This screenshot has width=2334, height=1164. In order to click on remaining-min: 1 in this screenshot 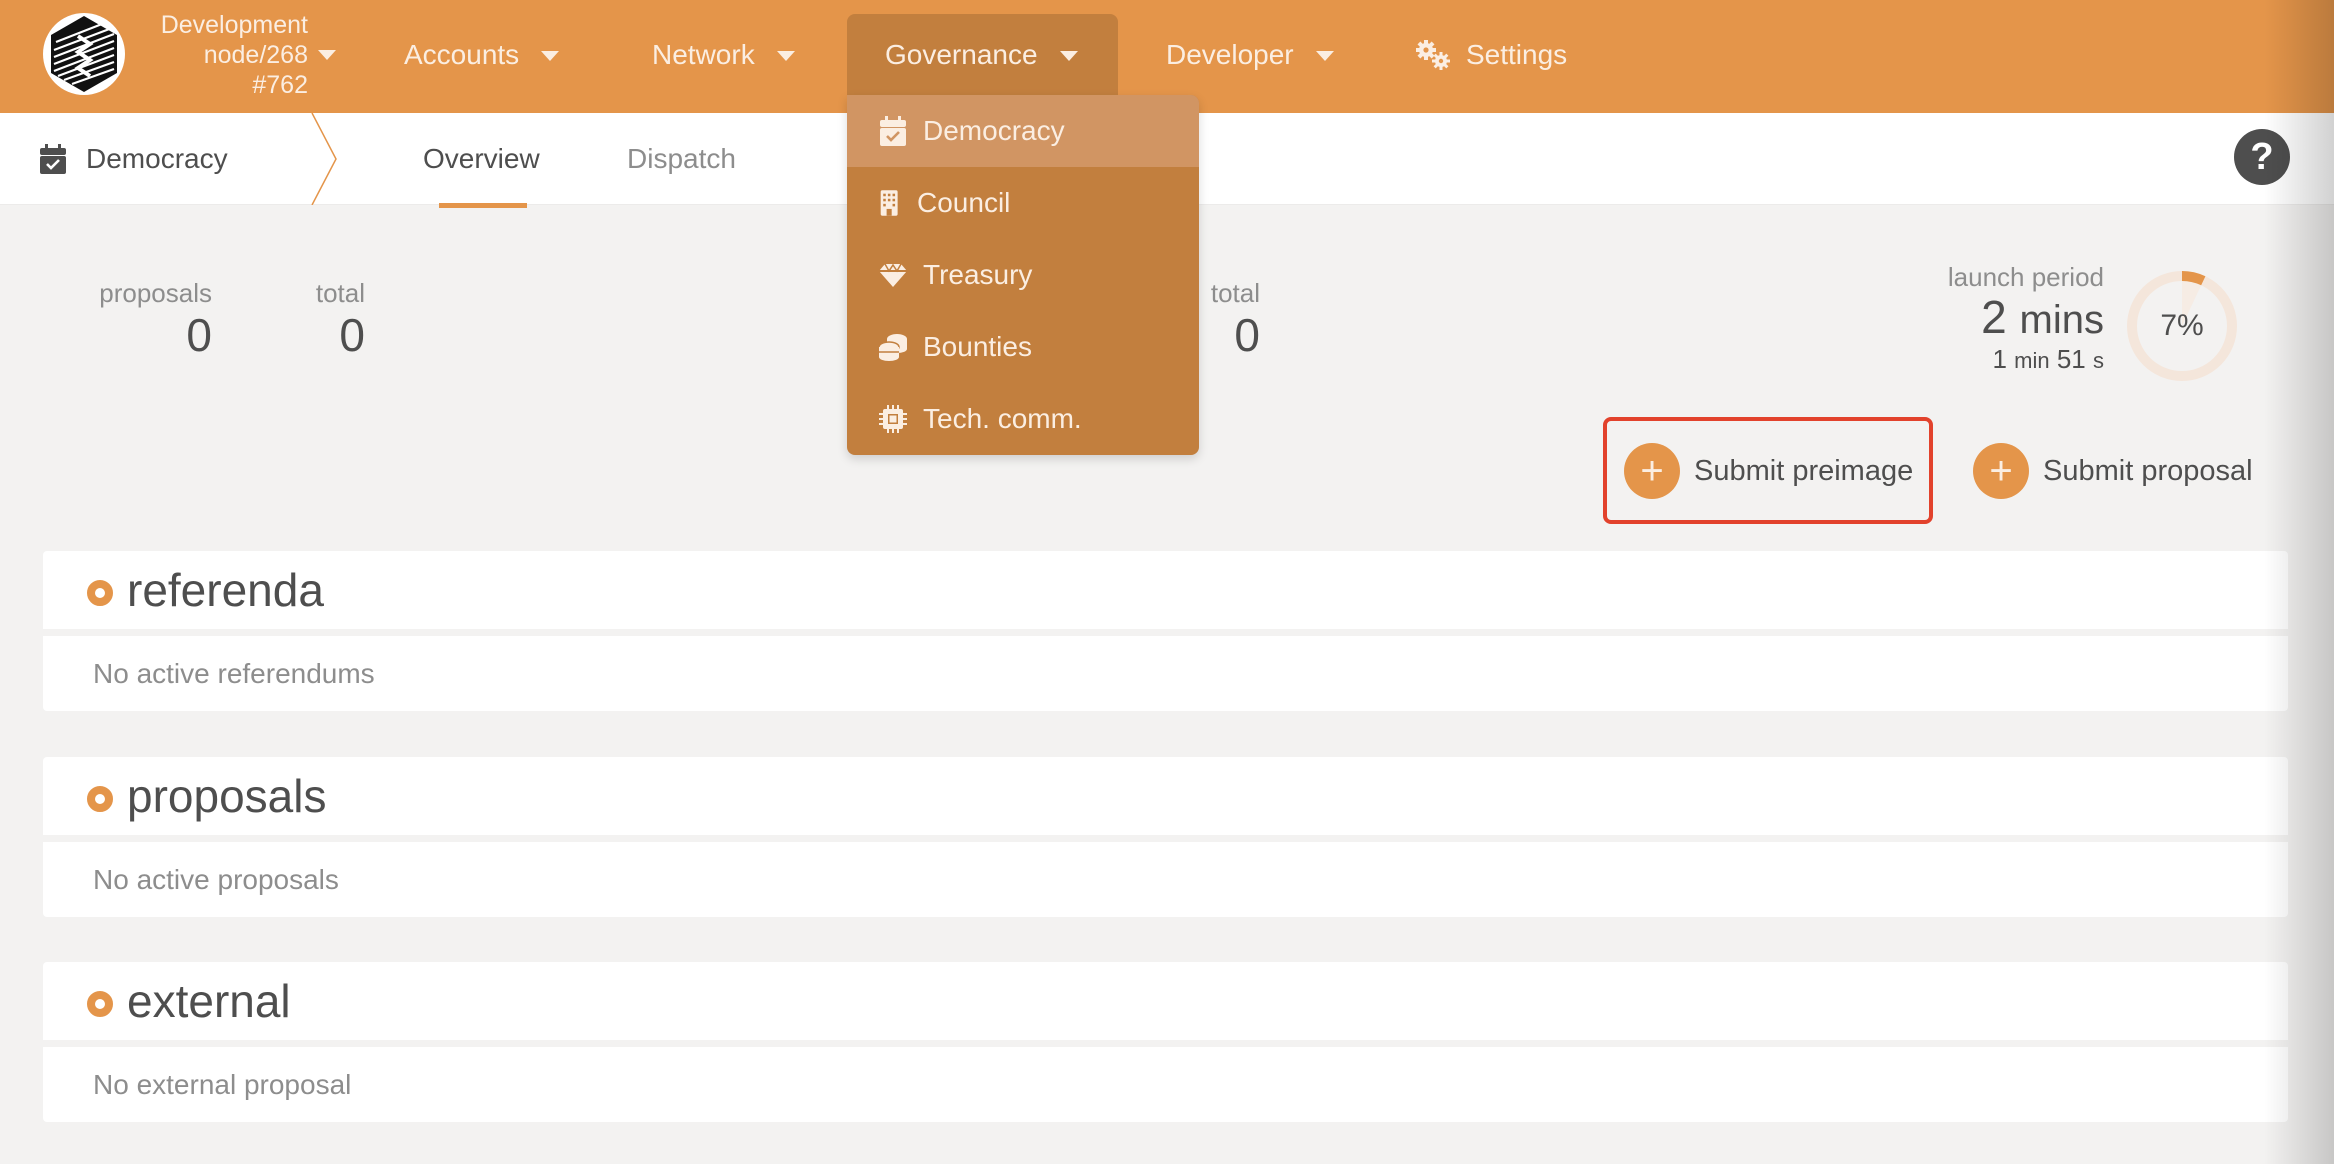, I will do `click(1999, 359)`.